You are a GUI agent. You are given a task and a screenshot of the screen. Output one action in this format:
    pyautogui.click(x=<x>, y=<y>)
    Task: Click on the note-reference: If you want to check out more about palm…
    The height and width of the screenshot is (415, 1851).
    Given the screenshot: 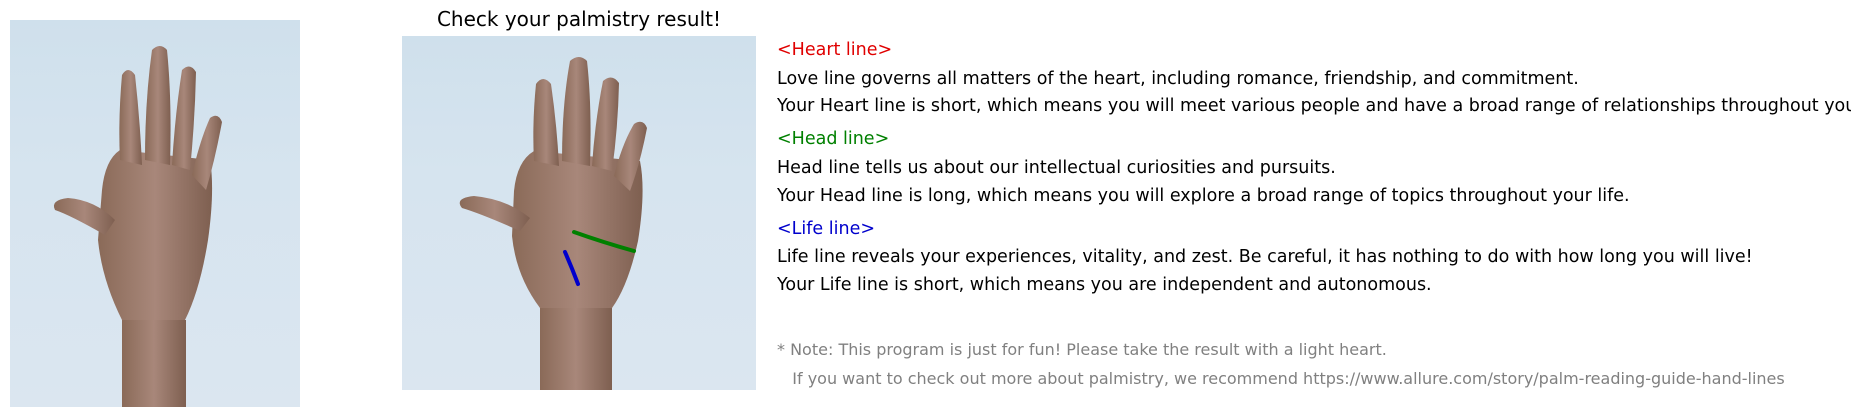 What is the action you would take?
    pyautogui.click(x=1281, y=378)
    